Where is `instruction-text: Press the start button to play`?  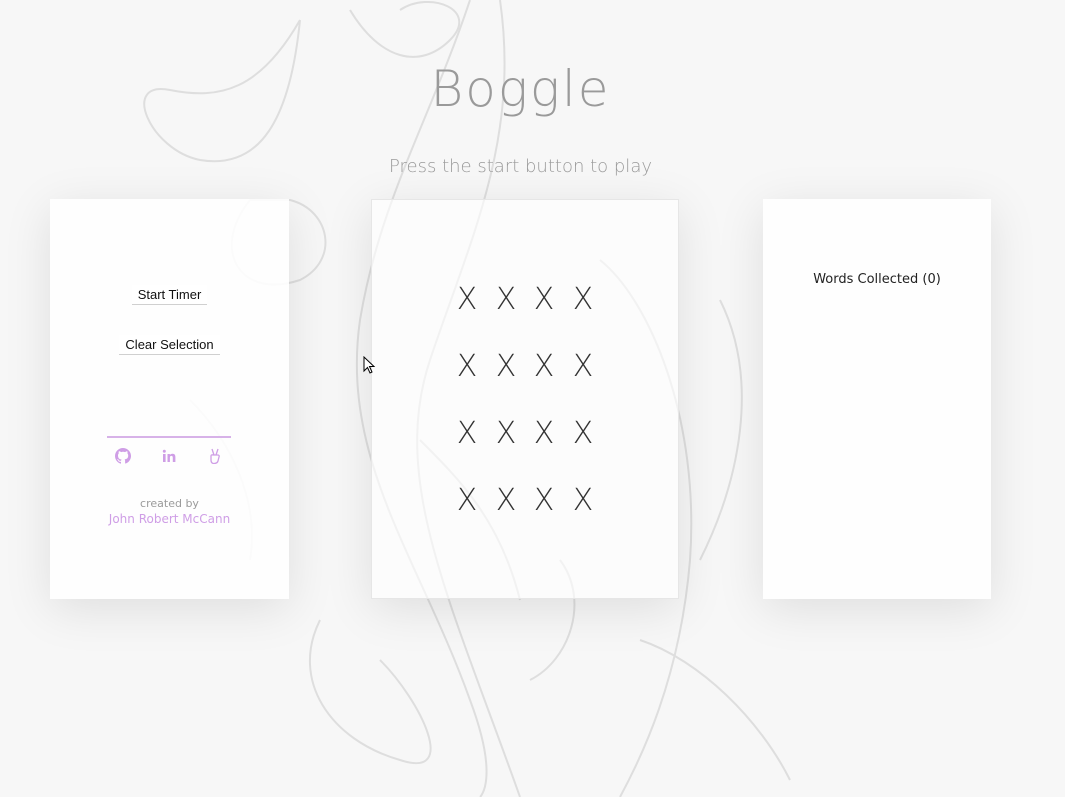 instruction-text: Press the start button to play is located at coordinates (520, 166).